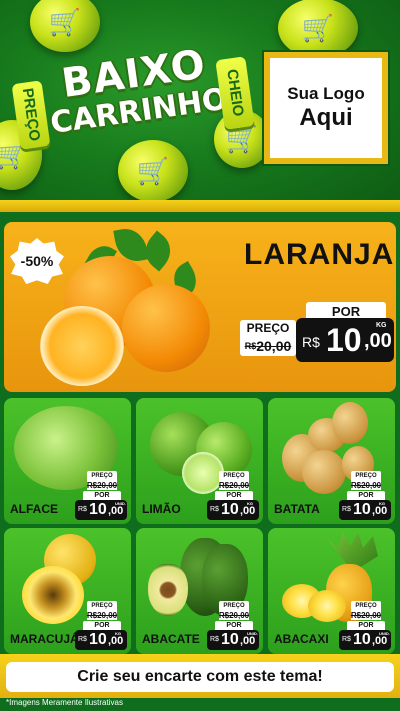  Describe the element at coordinates (319, 254) in the screenshot. I see `featured-product-name: LARANJA` at that location.